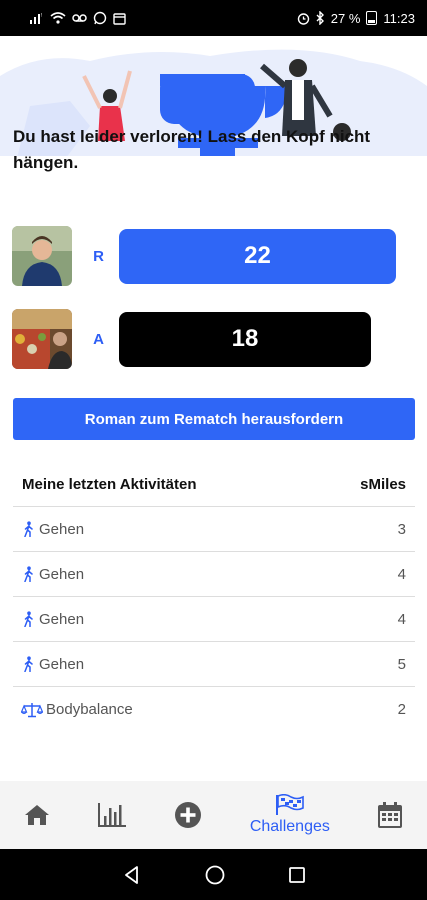 This screenshot has height=900, width=427. Describe the element at coordinates (401, 664) in the screenshot. I see `activity-value: 5` at that location.